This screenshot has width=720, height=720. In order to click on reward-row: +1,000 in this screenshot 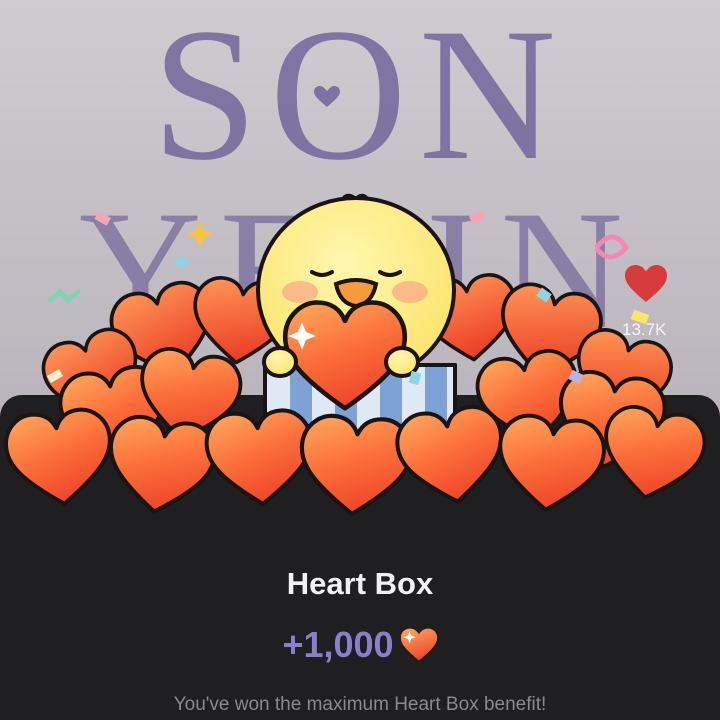, I will do `click(360, 645)`.